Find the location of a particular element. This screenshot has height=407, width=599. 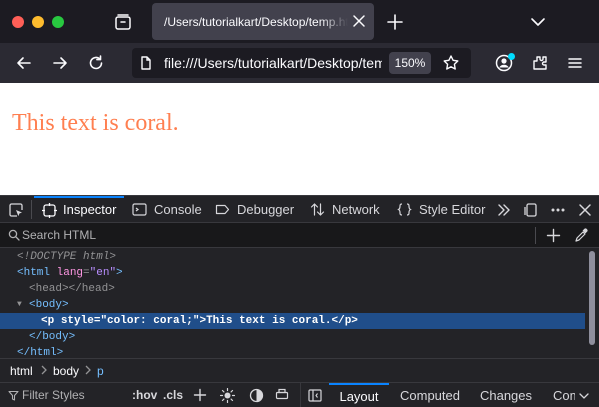

tab-debugger: Debugger is located at coordinates (257, 209).